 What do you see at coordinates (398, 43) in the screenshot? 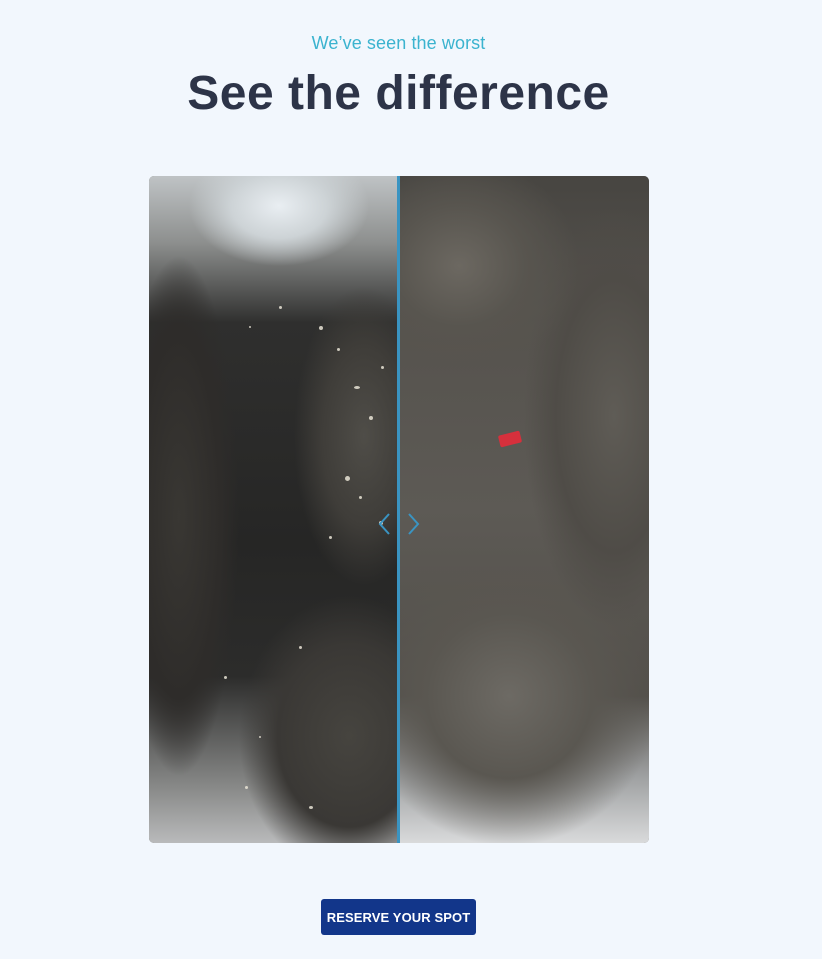
I see `section-eyebrow: We’ve seen the worst` at bounding box center [398, 43].